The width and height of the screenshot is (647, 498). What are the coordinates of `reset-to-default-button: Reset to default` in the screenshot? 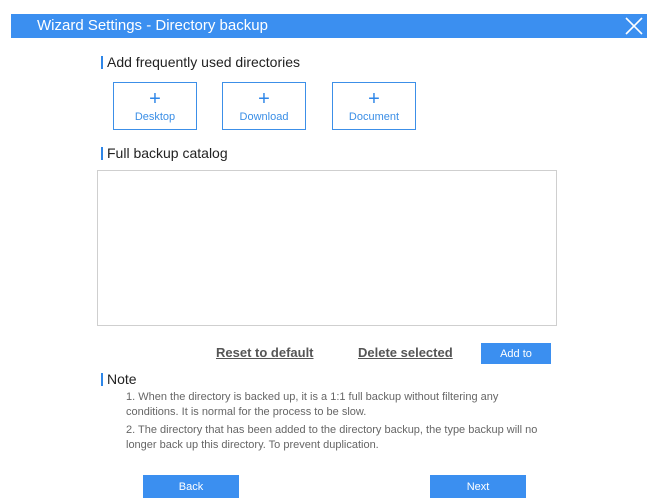 It's located at (265, 352).